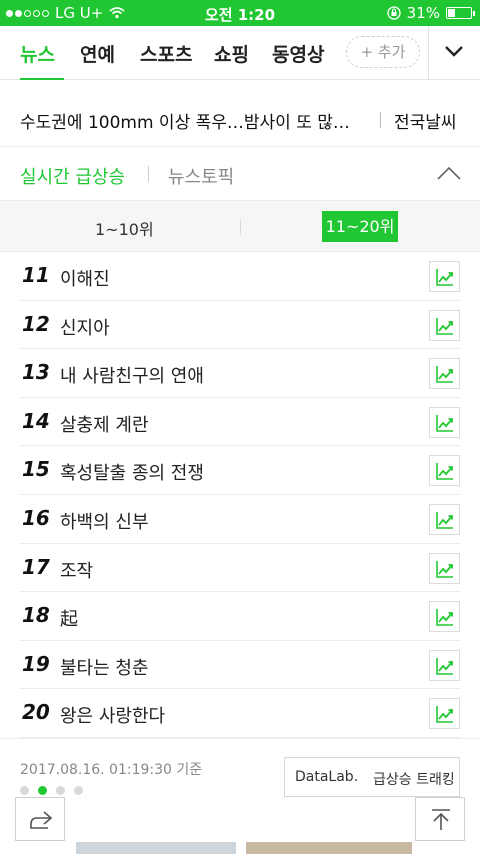 The width and height of the screenshot is (480, 854). I want to click on rank-keyword: 하백의 신부, so click(104, 521).